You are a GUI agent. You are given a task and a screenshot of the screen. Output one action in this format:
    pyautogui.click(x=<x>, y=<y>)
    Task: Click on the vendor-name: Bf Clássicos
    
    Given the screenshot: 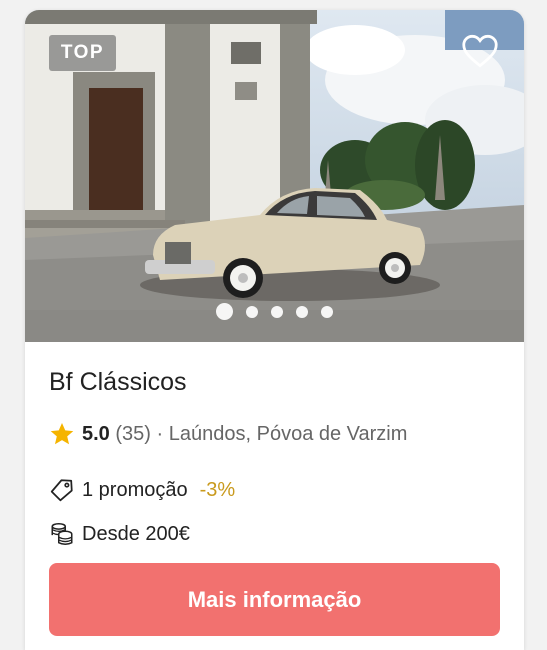 What is the action you would take?
    pyautogui.click(x=118, y=382)
    